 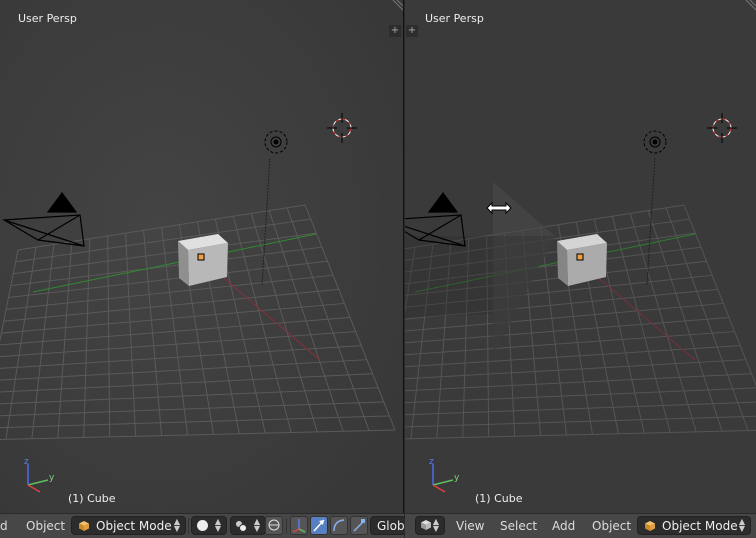 I want to click on menu-add-partial: d, so click(x=4, y=526).